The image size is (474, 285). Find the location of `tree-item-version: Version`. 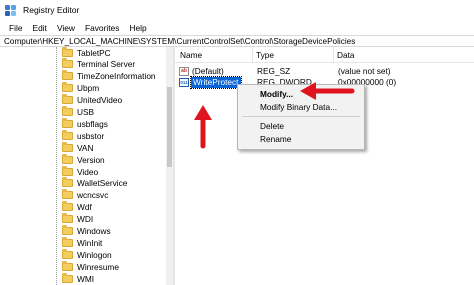

tree-item-version: Version is located at coordinates (83, 159).